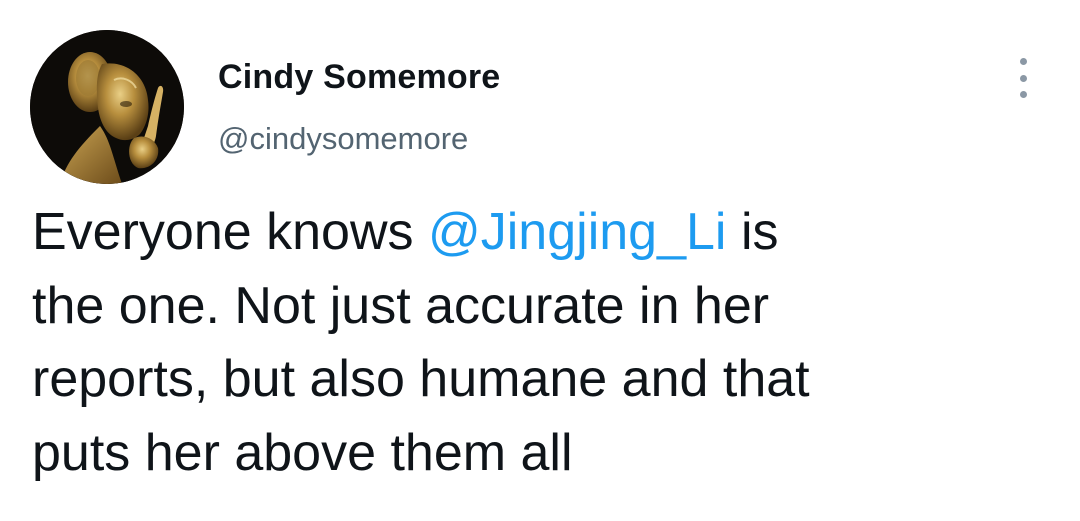 The height and width of the screenshot is (521, 1080). Describe the element at coordinates (421, 379) in the screenshot. I see `tweet-text-line: reports, but also humane and that` at that location.